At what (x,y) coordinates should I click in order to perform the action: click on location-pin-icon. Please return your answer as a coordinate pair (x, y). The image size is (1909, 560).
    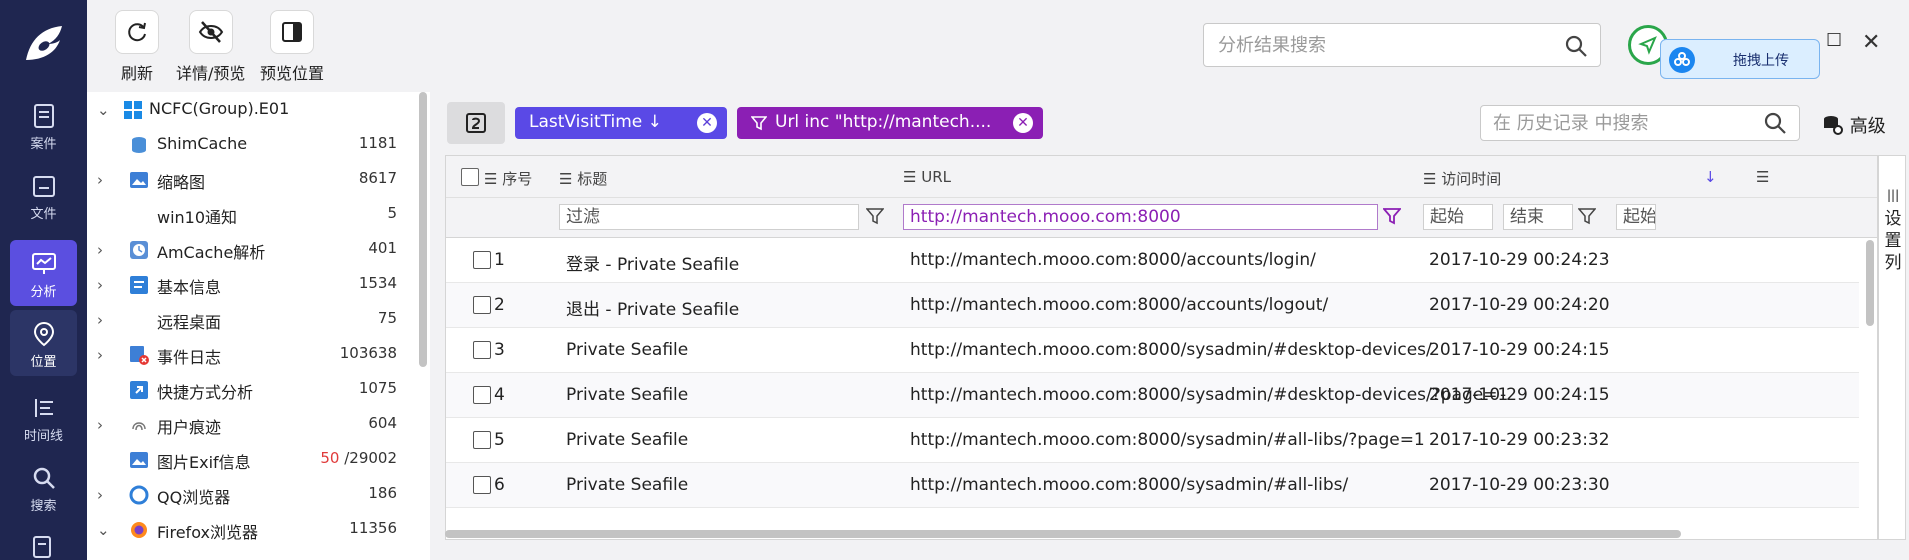
    Looking at the image, I should click on (43, 334).